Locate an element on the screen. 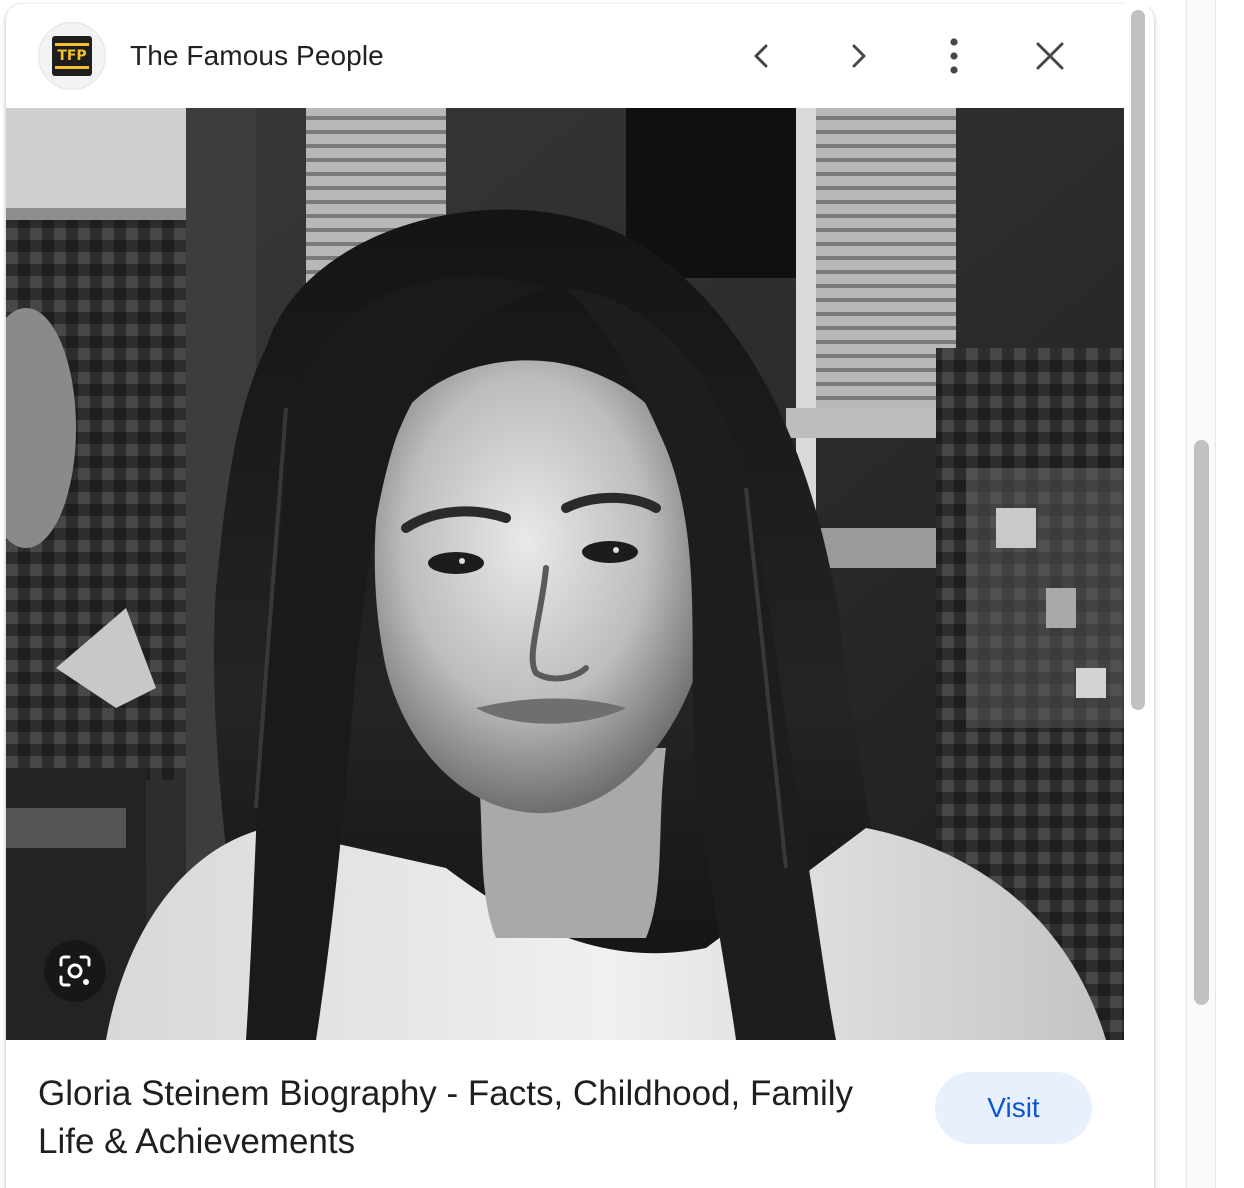 The width and height of the screenshot is (1244, 1188). more-vert-icon is located at coordinates (954, 56).